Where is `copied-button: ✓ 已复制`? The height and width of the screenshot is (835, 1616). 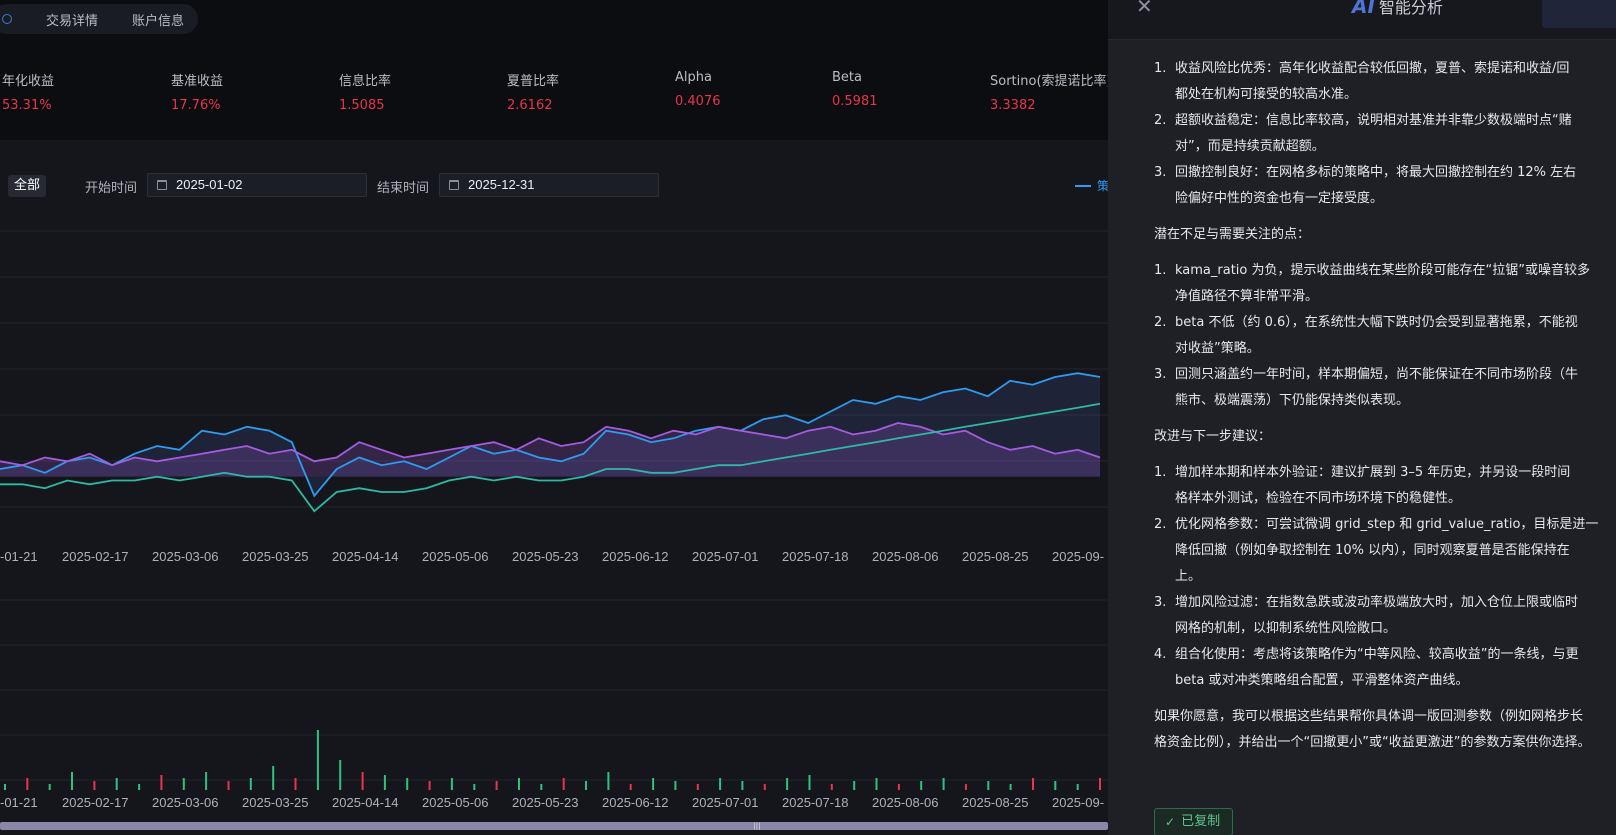
copied-button: ✓ 已复制 is located at coordinates (1194, 821).